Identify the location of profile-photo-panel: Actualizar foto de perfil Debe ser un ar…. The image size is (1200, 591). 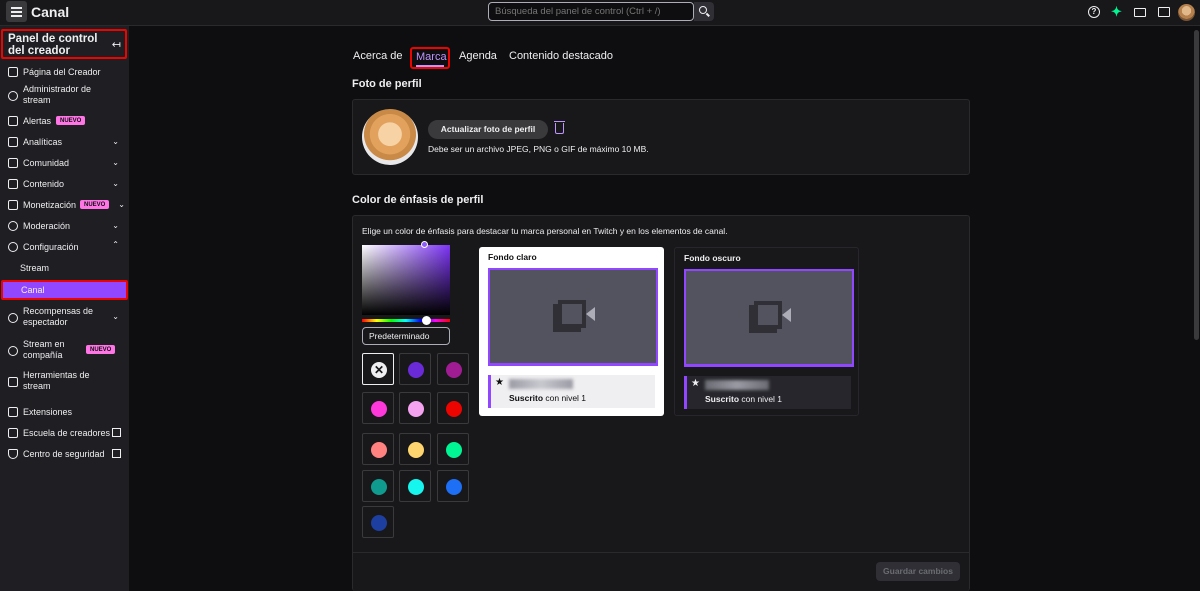
(661, 137).